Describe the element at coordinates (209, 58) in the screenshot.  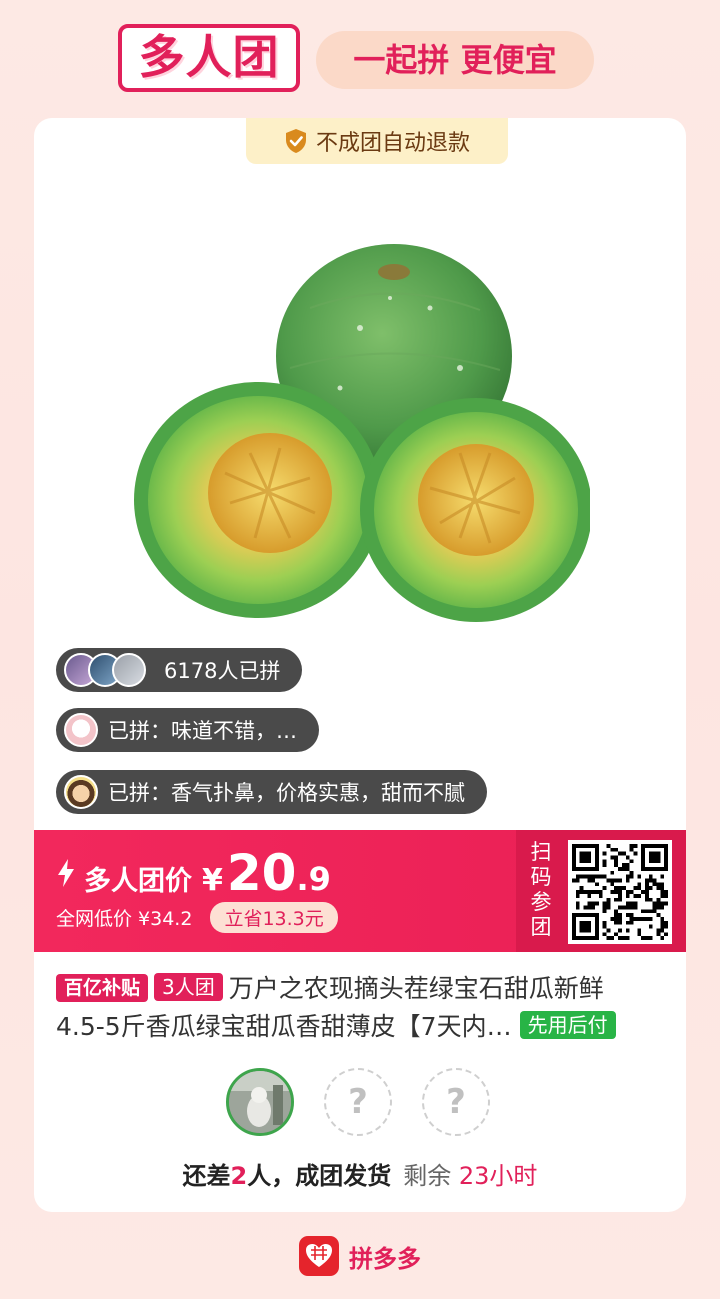
I see `group-buy-logo: 多人团` at that location.